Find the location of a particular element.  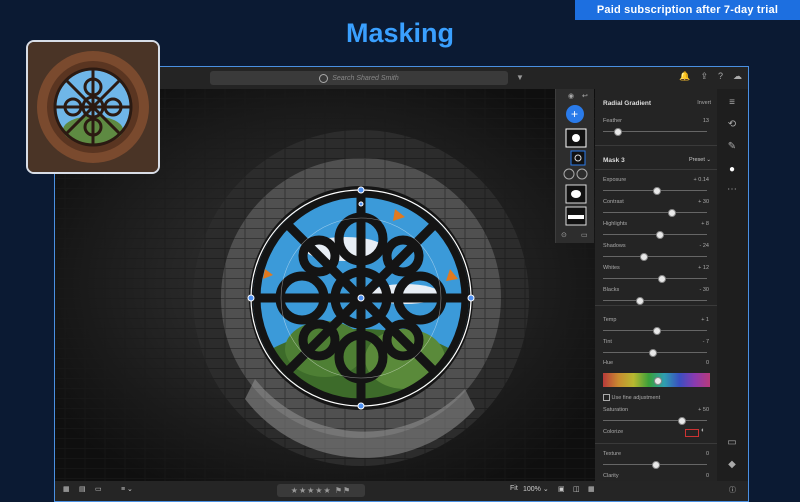

saturation-value: + 50 is located at coordinates (703, 410).